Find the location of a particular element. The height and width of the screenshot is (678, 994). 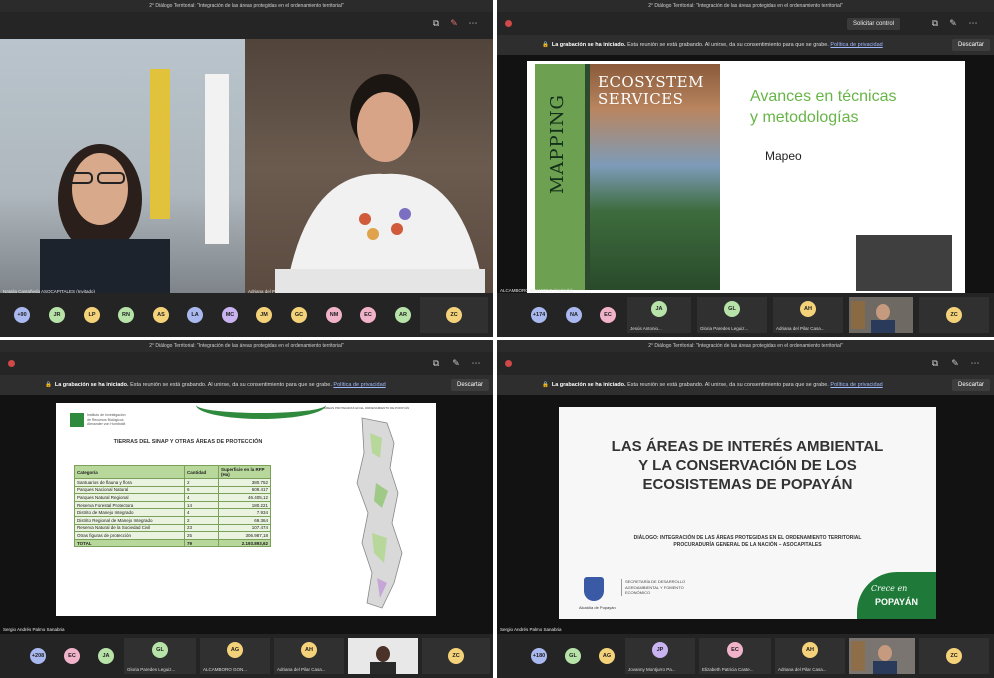

avatar-more: +90 is located at coordinates (22, 315).